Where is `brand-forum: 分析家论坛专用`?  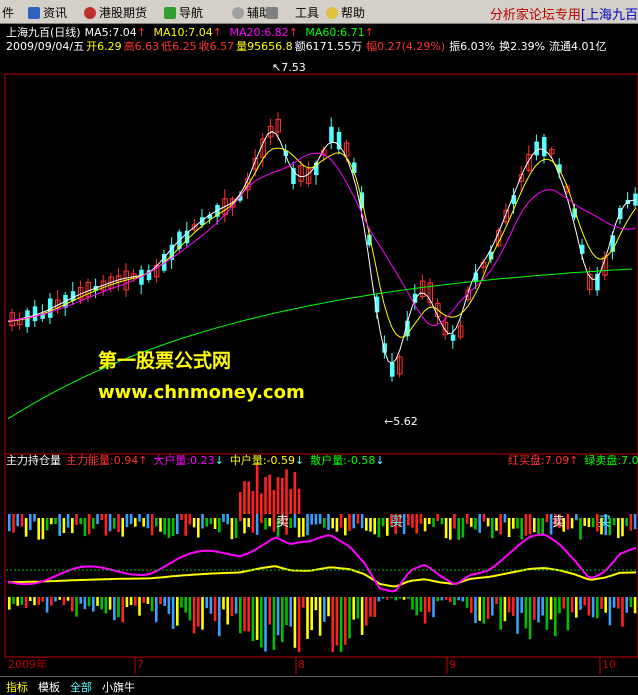 brand-forum: 分析家论坛专用 is located at coordinates (535, 15).